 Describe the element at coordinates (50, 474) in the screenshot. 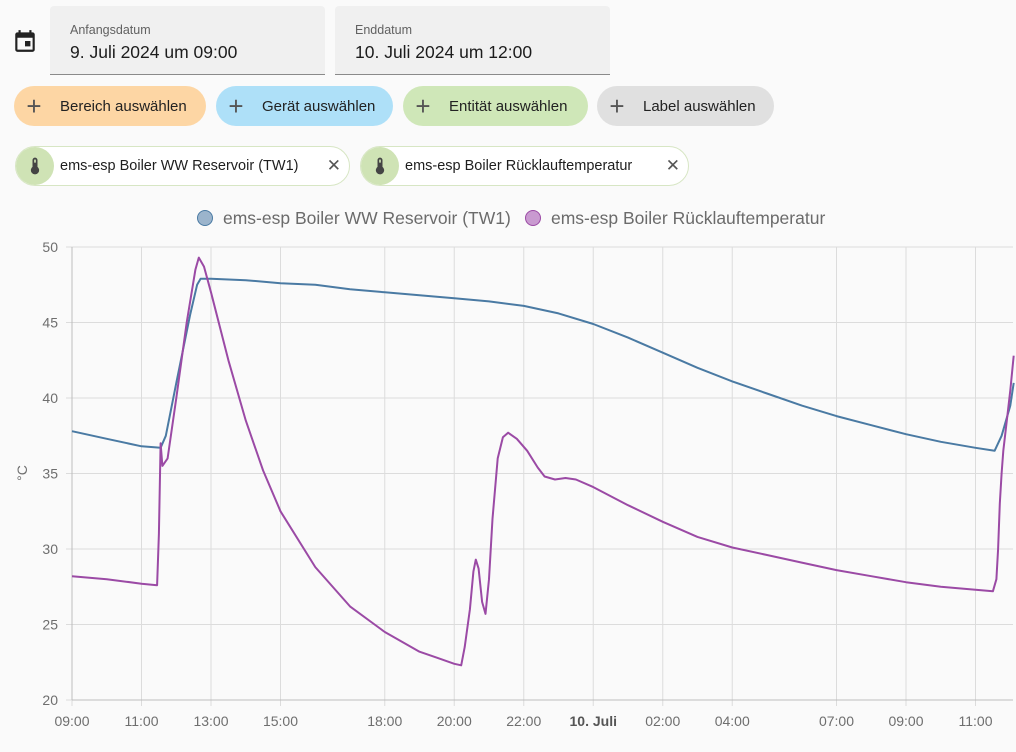

I see `y-tick-label: 35` at that location.